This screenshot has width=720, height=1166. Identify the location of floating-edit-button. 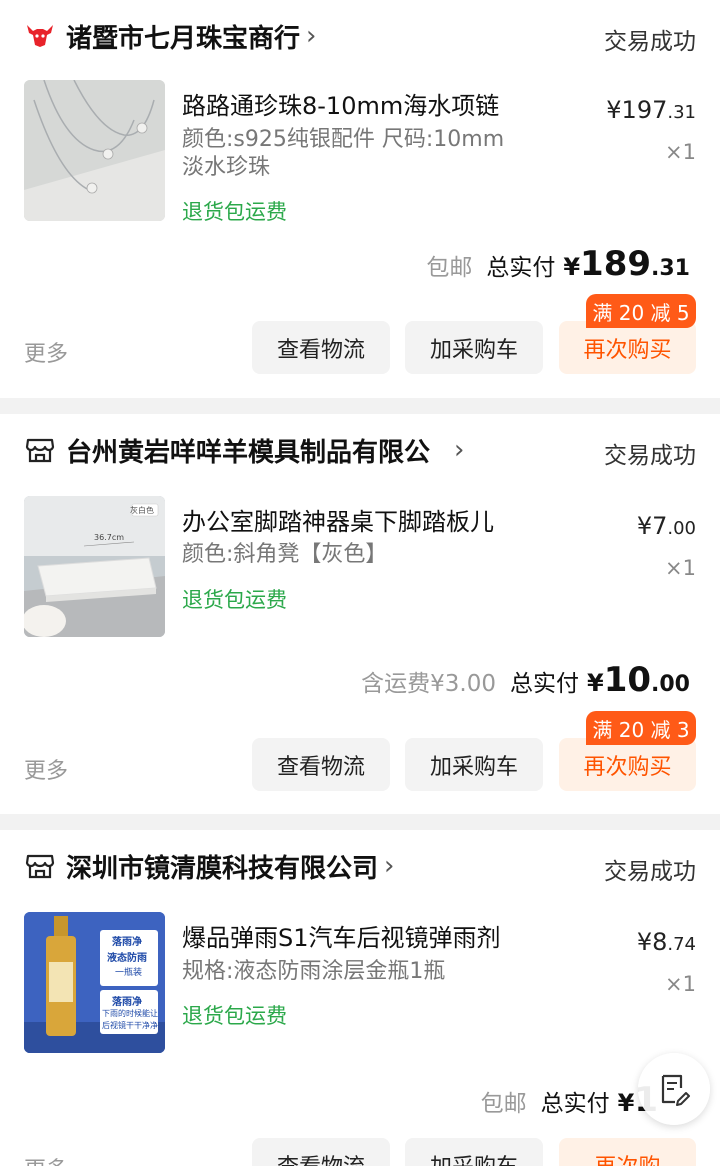
(674, 1089).